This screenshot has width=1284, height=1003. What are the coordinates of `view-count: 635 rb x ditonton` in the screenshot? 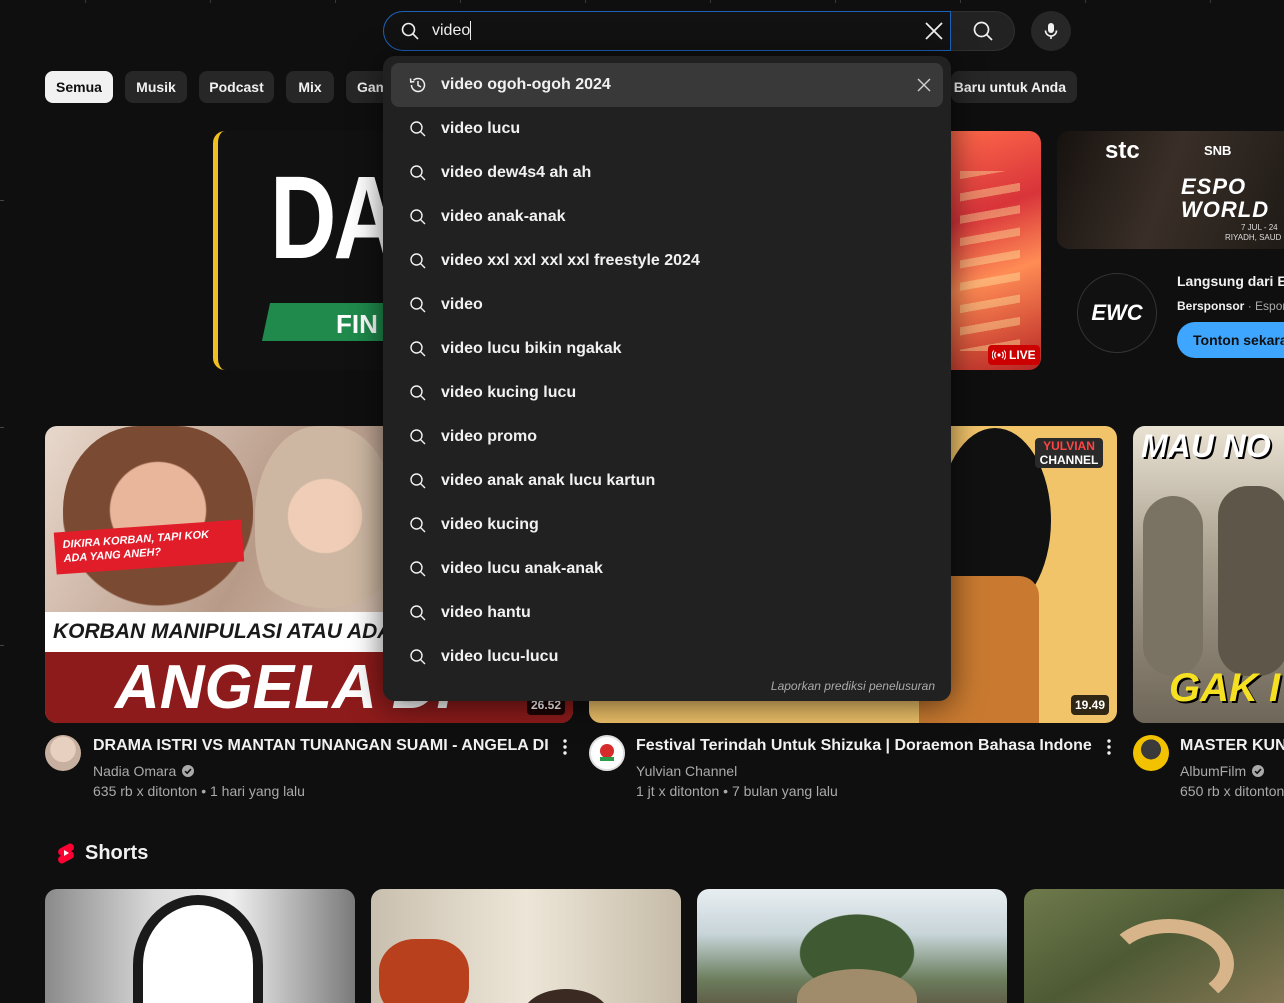 It's located at (145, 791).